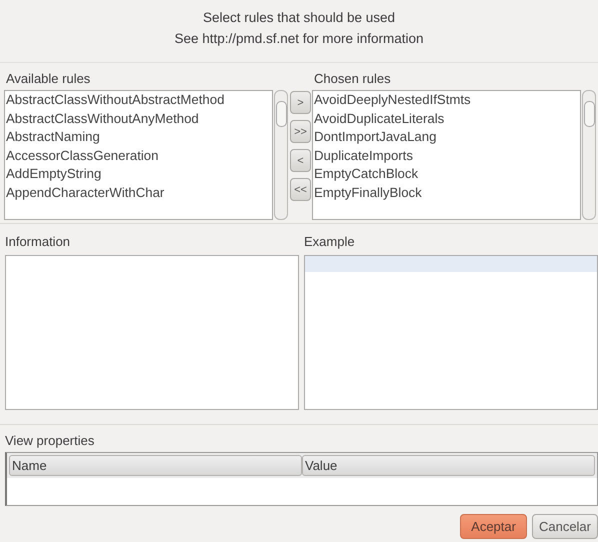  I want to click on column-header: Value, so click(448, 465).